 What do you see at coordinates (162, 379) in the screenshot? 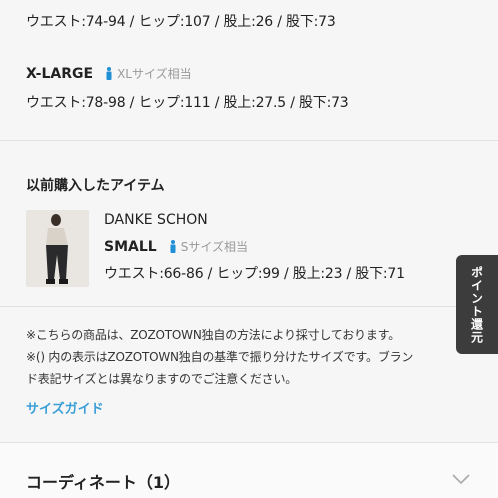
I see `note-size-standard-cont: ド表記サイズとは異なりますのでご注意ください。` at bounding box center [162, 379].